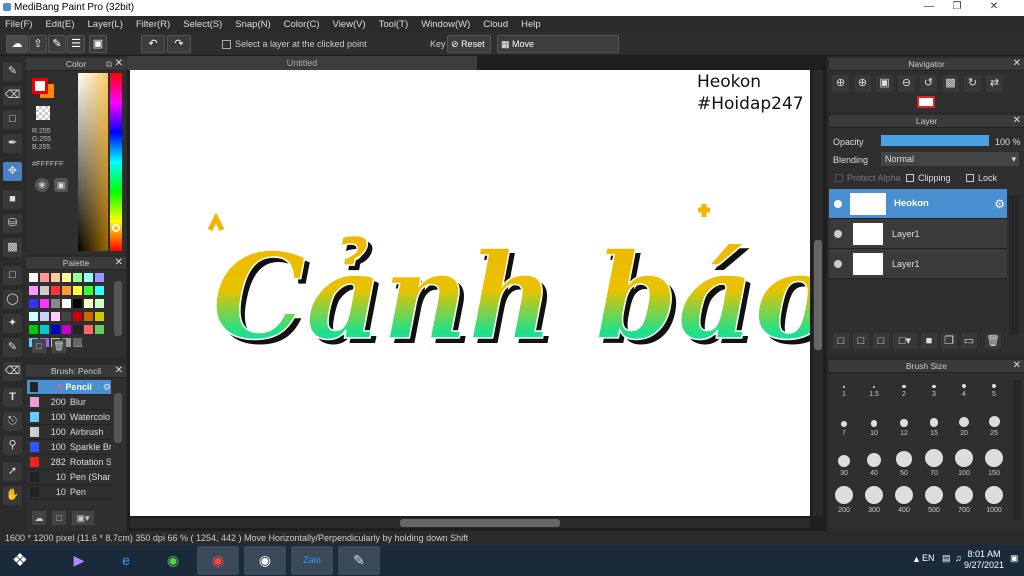 The width and height of the screenshot is (1024, 576). Describe the element at coordinates (964, 463) in the screenshot. I see `brush-size-option: 100` at that location.